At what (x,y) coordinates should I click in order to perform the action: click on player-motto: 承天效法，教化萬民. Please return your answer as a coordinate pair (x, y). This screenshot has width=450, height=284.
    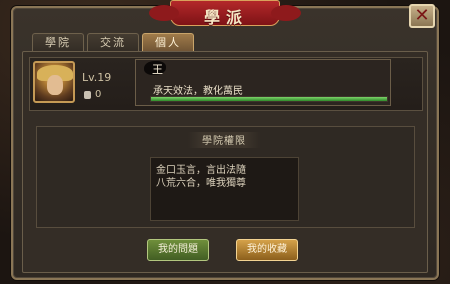
    Looking at the image, I should click on (198, 91).